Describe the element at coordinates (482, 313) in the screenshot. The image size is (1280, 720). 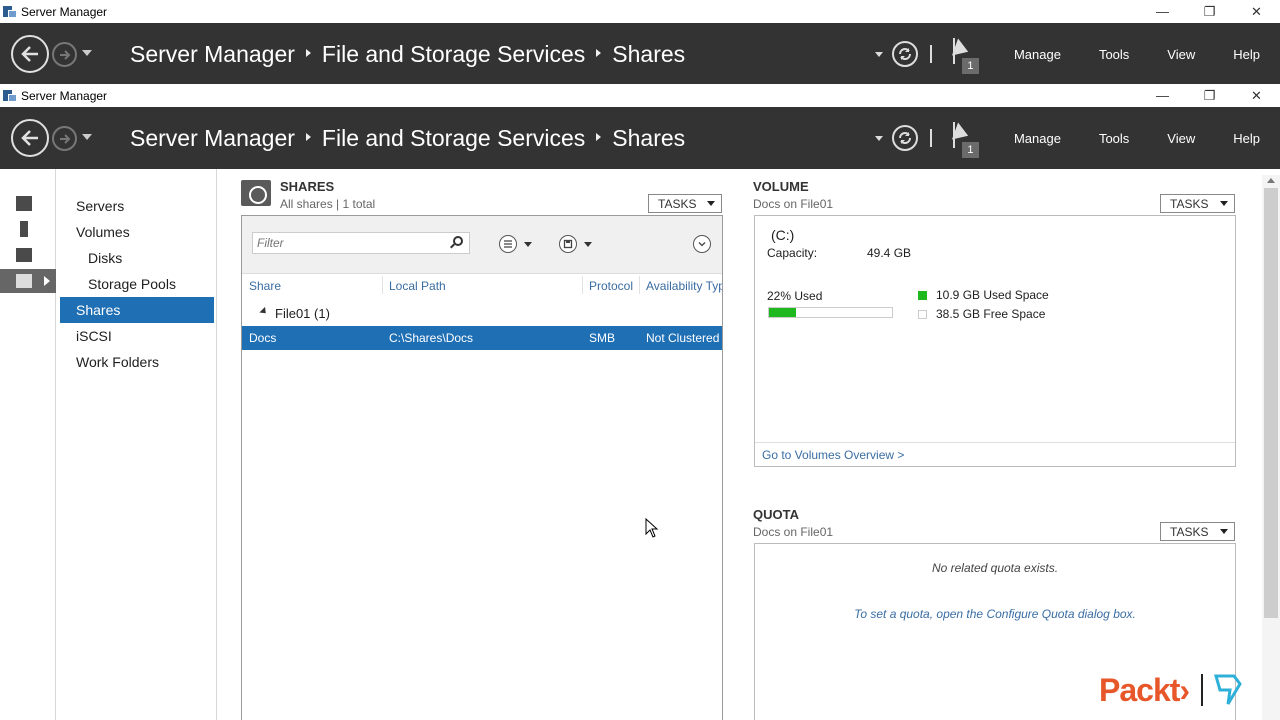
I see `group-row: File01 (1)` at that location.